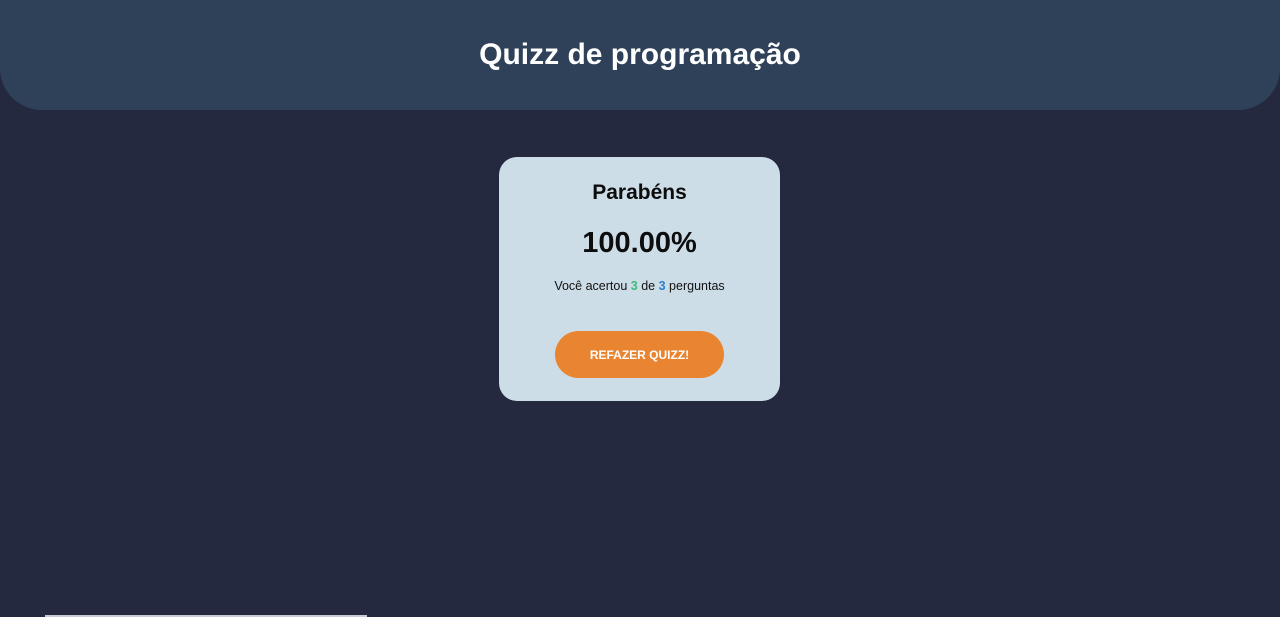  I want to click on score-percentage: 100.00%, so click(639, 243).